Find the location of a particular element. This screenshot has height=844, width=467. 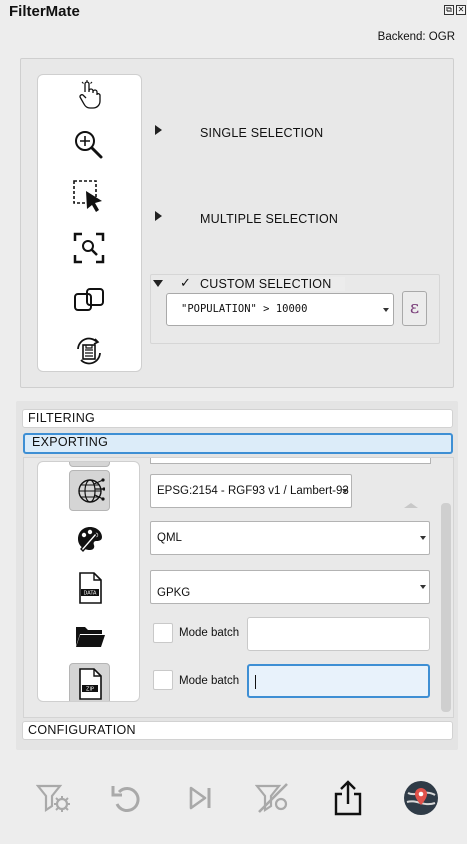

svg-text: ZIP is located at coordinates (90, 689).